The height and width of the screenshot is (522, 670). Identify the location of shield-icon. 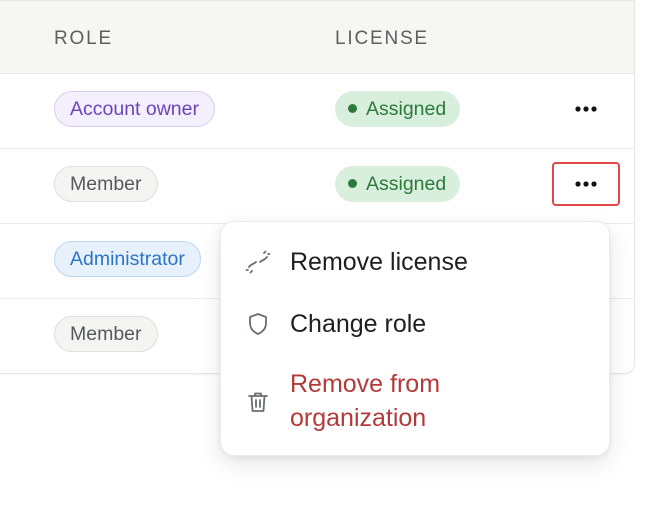
(258, 324).